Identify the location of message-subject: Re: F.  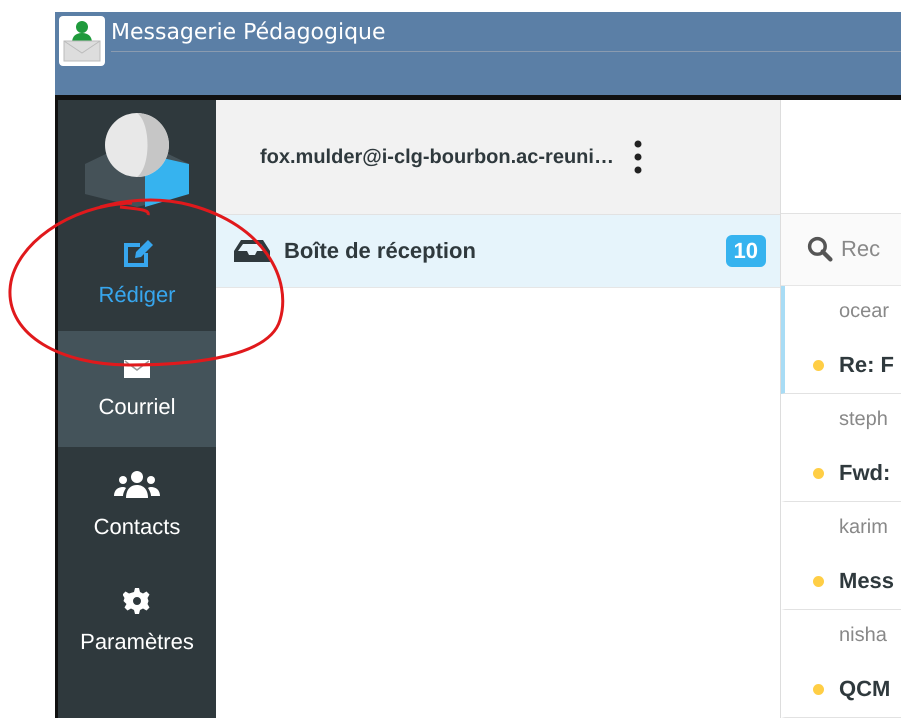
(866, 365).